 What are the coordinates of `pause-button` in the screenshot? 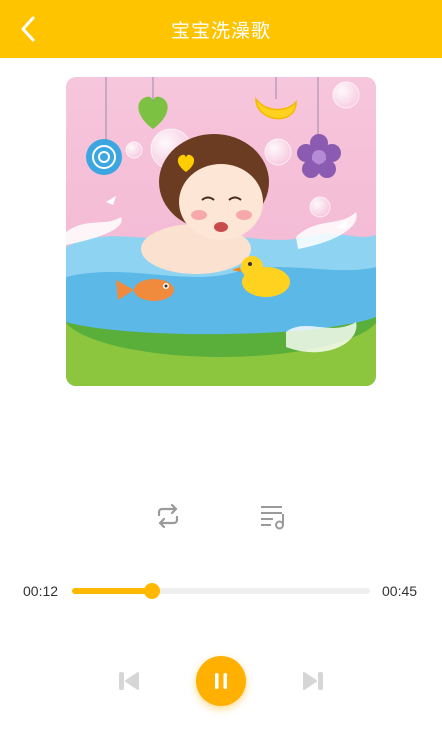 It's located at (221, 681).